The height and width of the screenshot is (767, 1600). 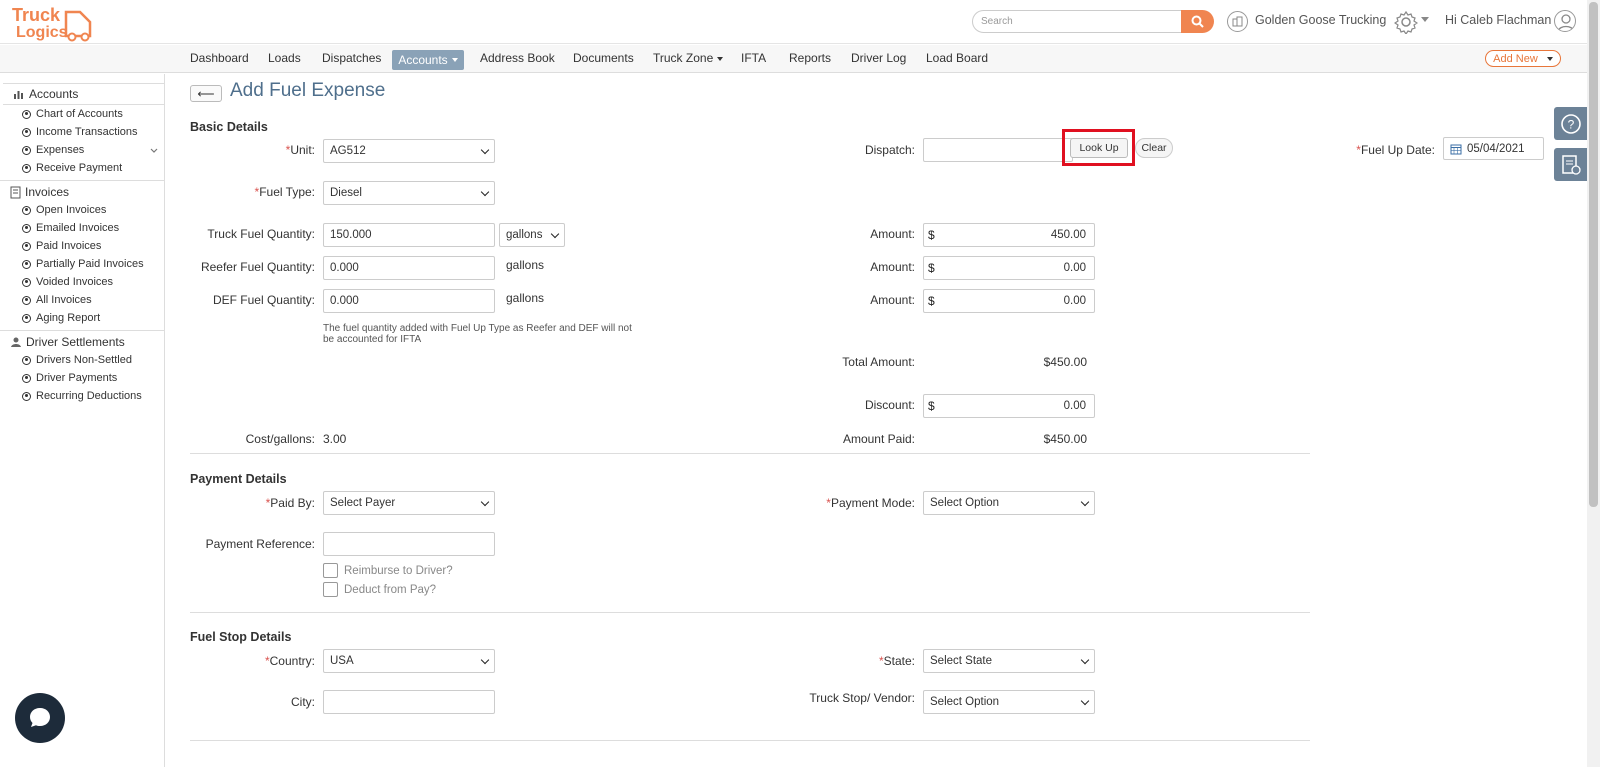 What do you see at coordinates (1523, 58) in the screenshot?
I see `add-new-button: Add New` at bounding box center [1523, 58].